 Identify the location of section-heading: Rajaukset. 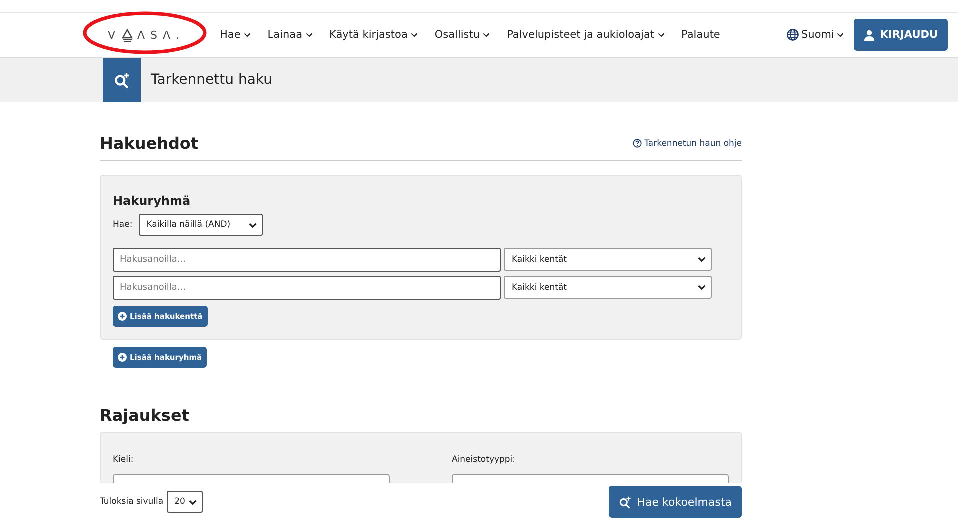
(145, 415).